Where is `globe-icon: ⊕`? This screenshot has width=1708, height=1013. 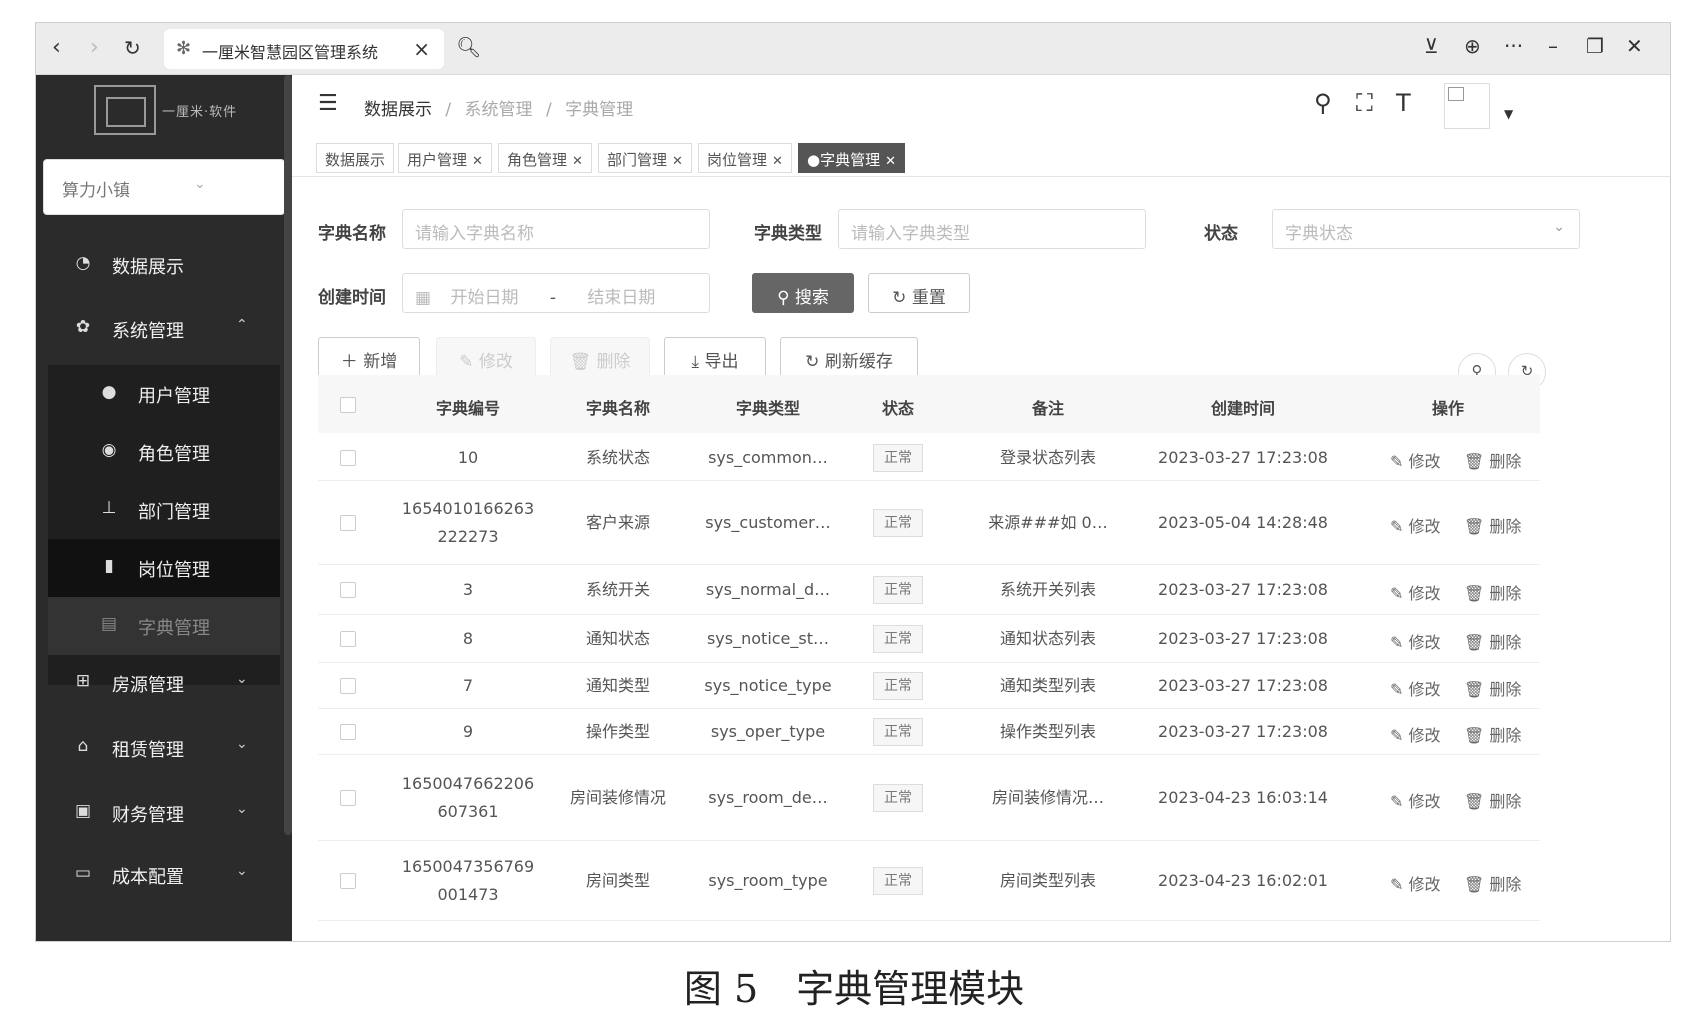 globe-icon: ⊕ is located at coordinates (1472, 46).